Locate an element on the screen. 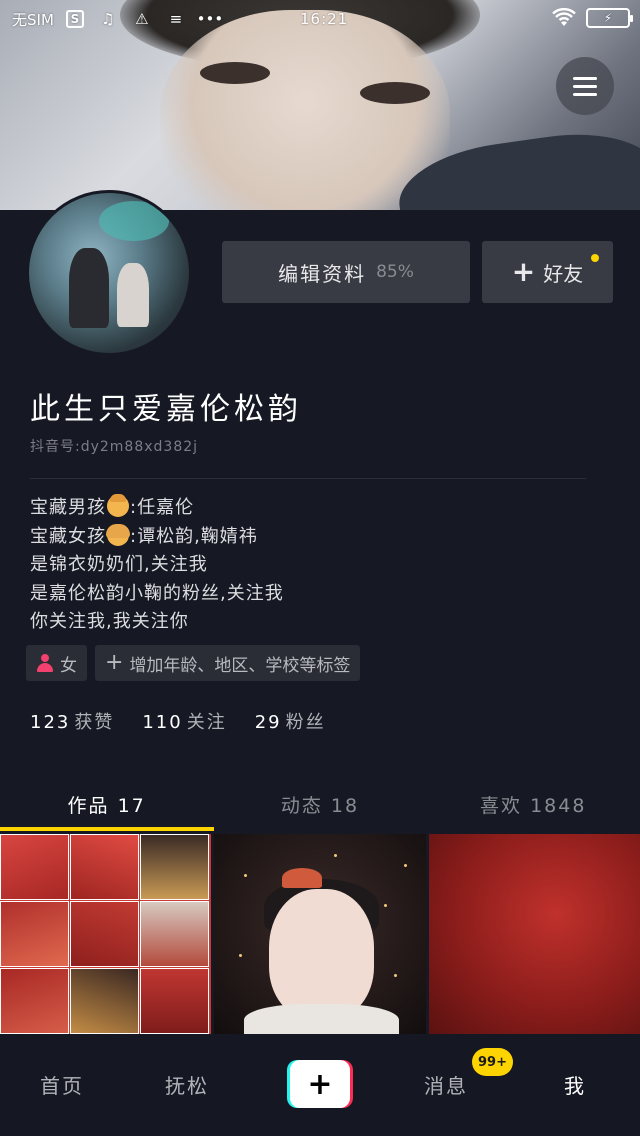 The width and height of the screenshot is (640, 1136). active-tab-indicator is located at coordinates (107, 829).